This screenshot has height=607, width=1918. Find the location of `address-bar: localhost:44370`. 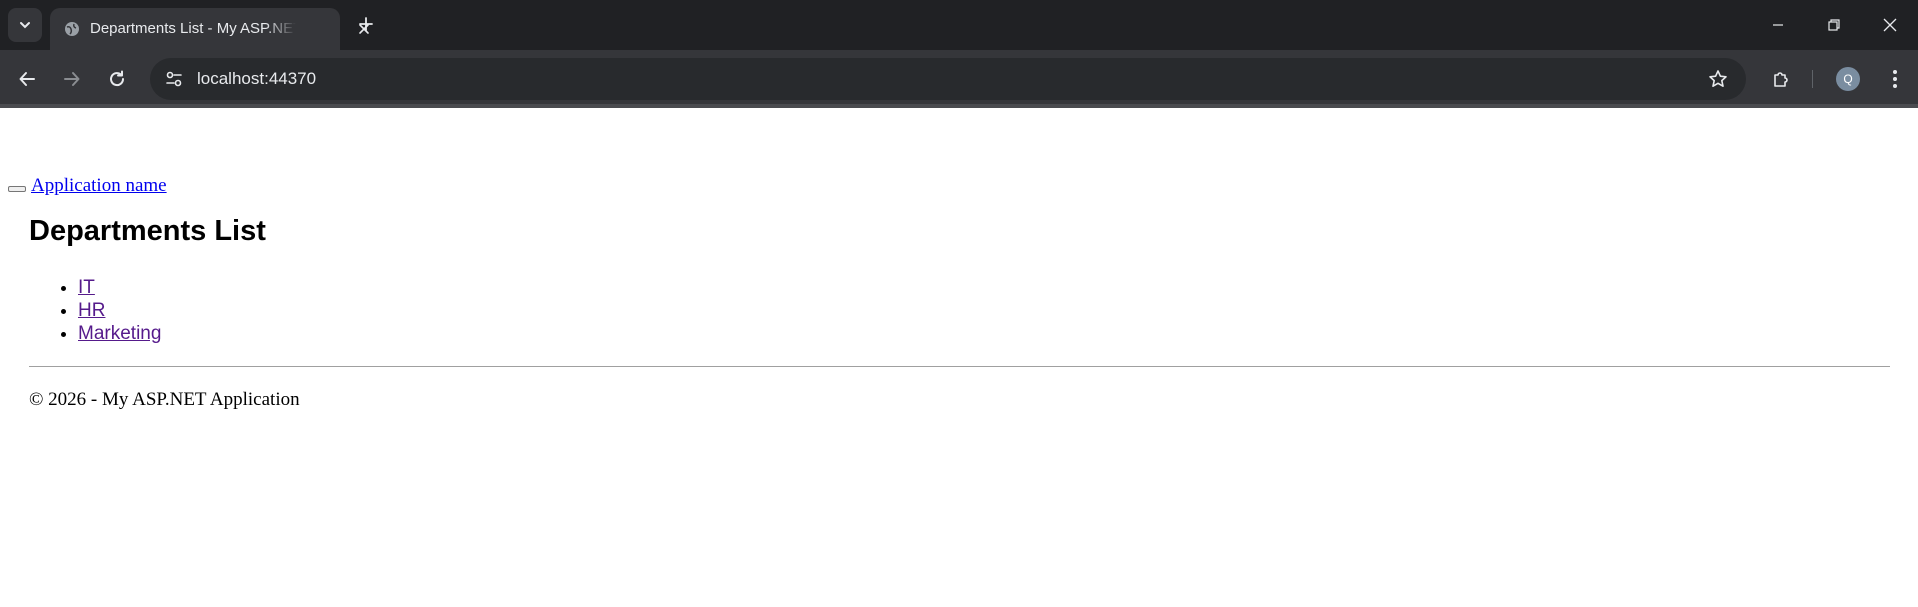

address-bar: localhost:44370 is located at coordinates (948, 79).